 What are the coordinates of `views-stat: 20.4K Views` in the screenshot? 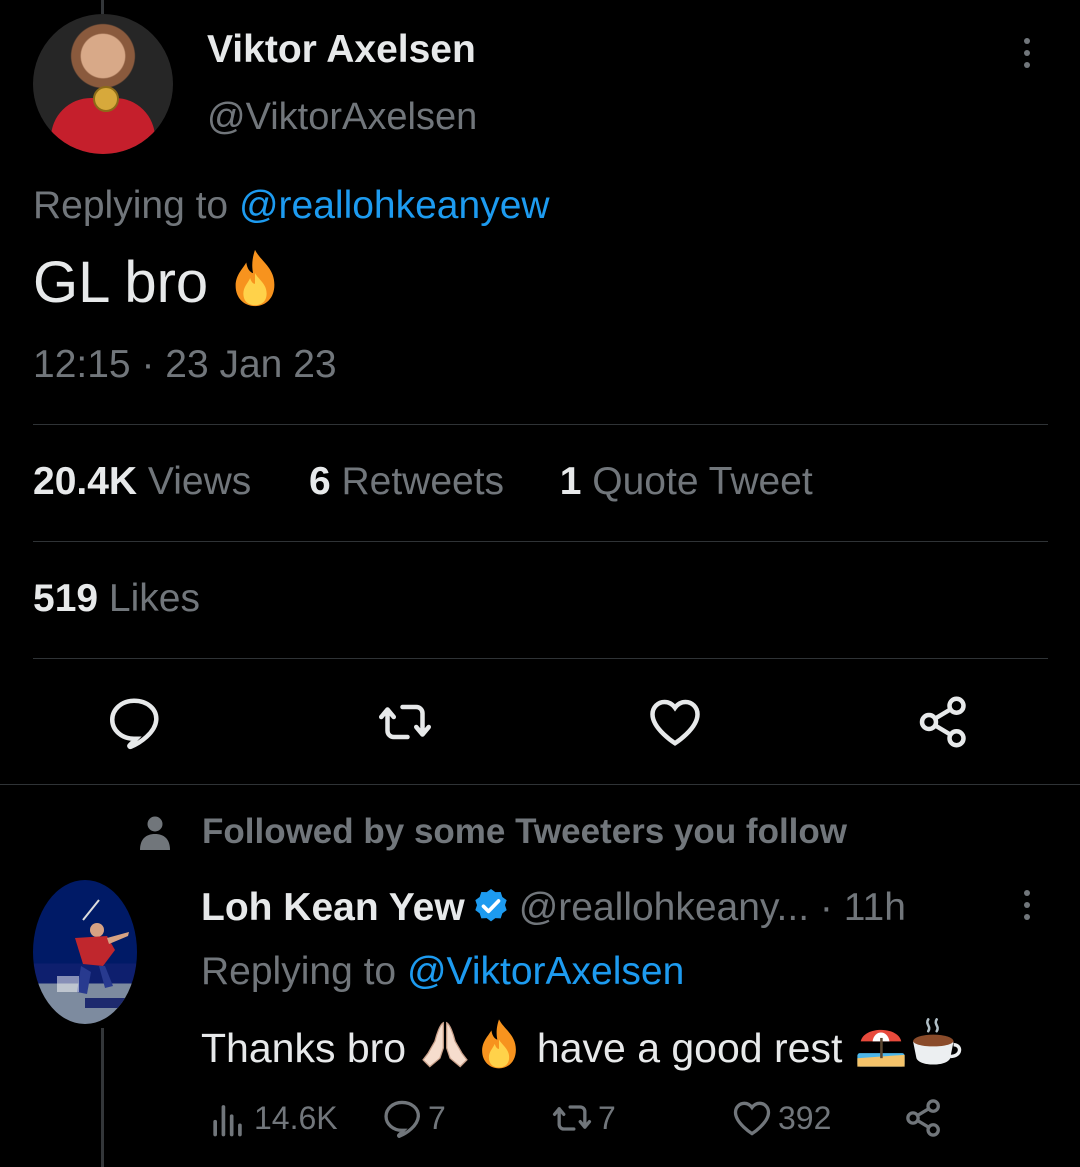 It's located at (142, 481).